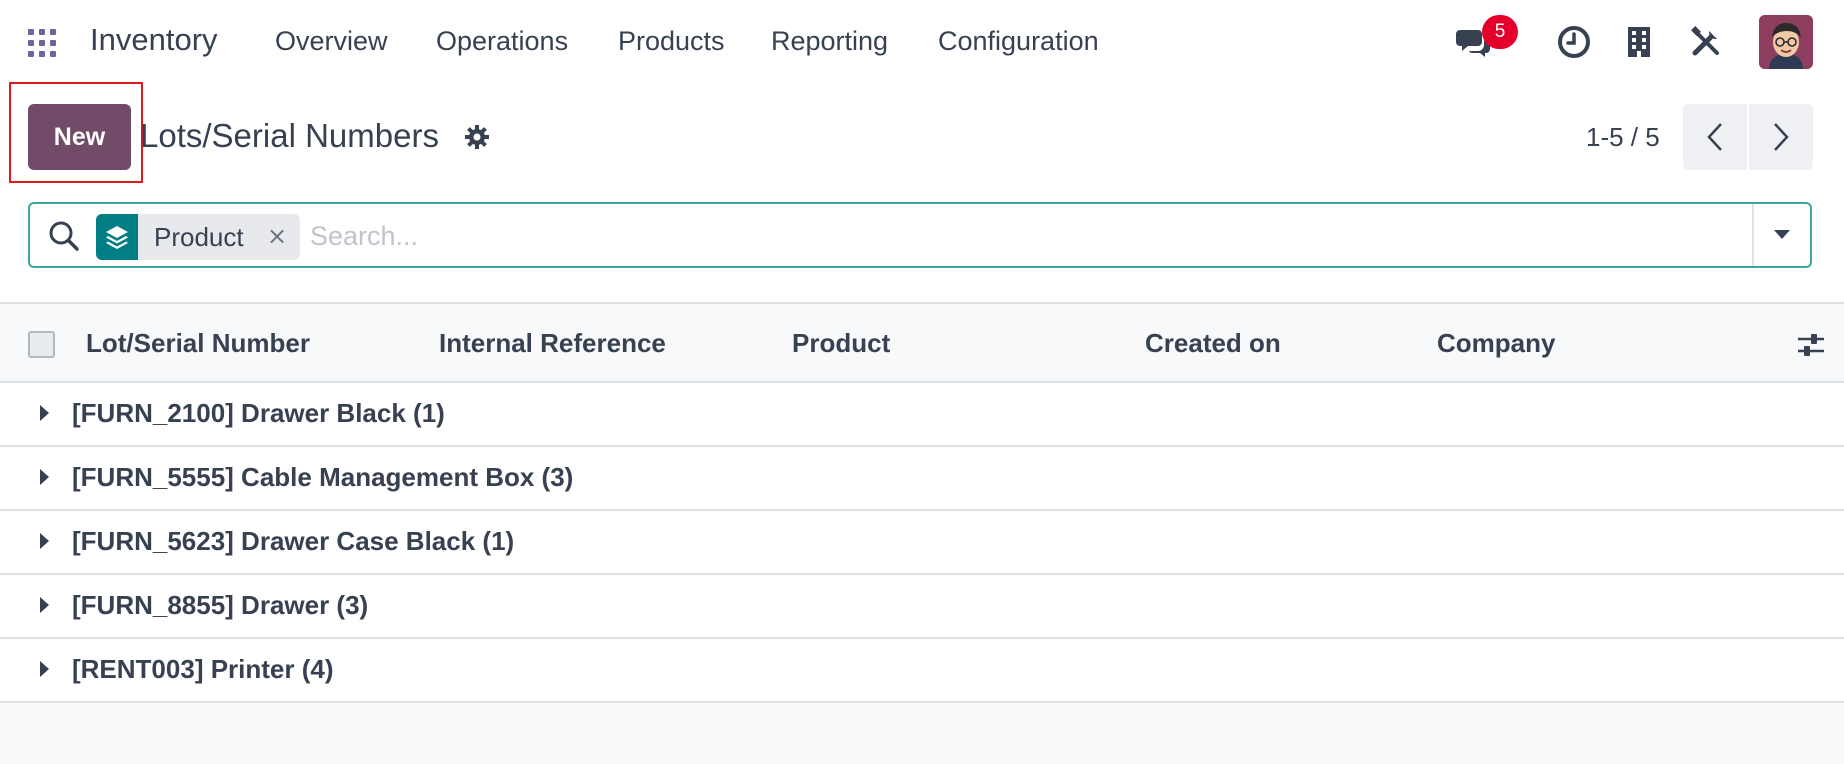 This screenshot has height=764, width=1844. I want to click on group-row: [FURN_5623] Drawer Case Black (1), so click(922, 543).